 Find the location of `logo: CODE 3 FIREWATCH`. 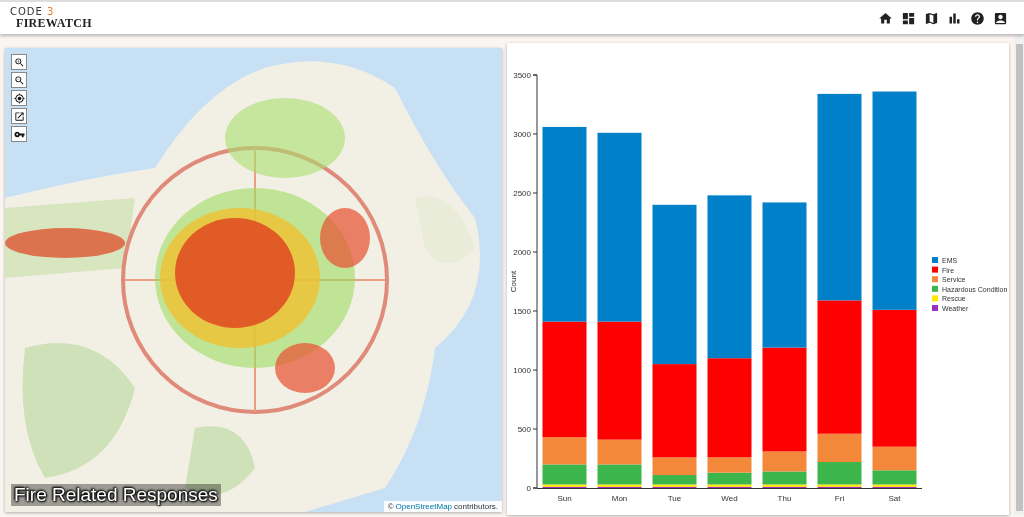

logo: CODE 3 FIREWATCH is located at coordinates (51, 18).